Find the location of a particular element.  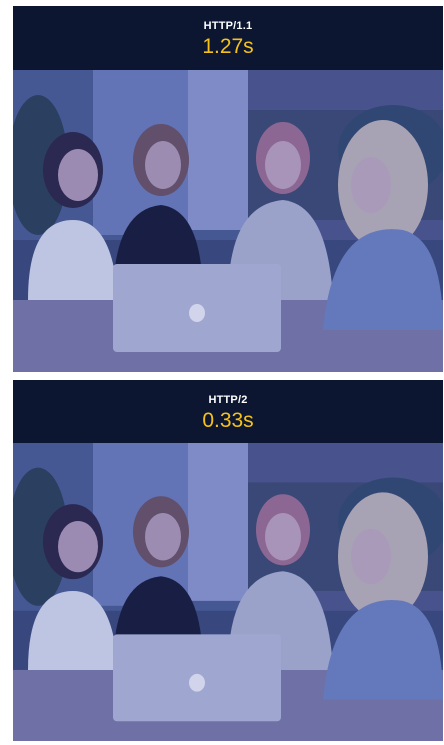

panel-header: HTTP/2 0.33s is located at coordinates (228, 411).